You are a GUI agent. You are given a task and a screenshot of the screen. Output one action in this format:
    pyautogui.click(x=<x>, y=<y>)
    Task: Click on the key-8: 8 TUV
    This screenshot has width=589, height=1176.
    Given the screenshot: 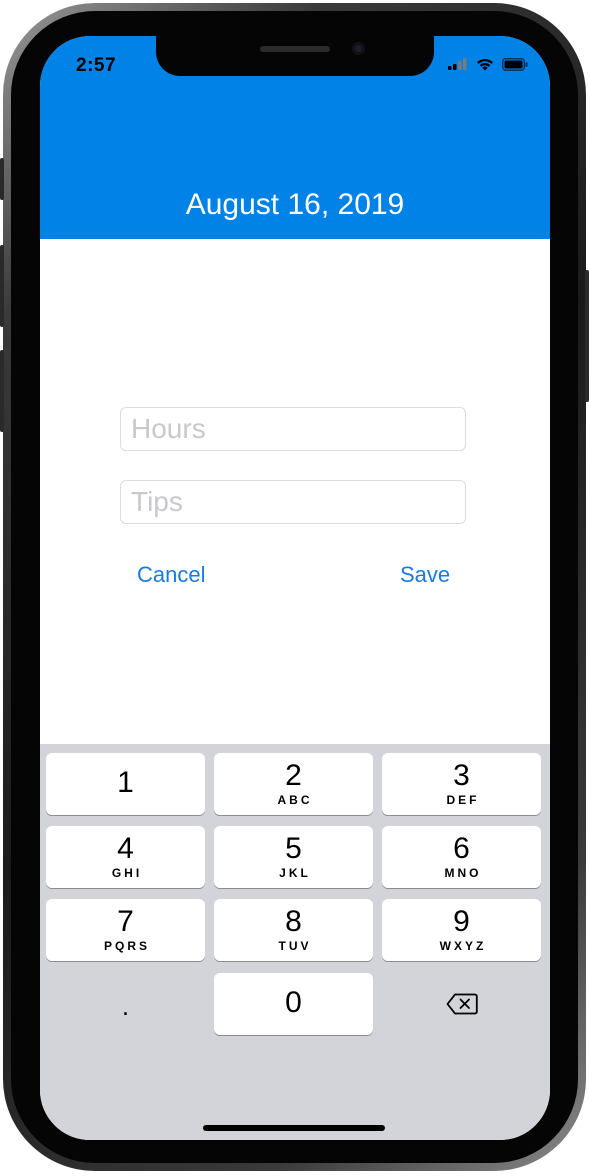 What is the action you would take?
    pyautogui.click(x=293, y=930)
    